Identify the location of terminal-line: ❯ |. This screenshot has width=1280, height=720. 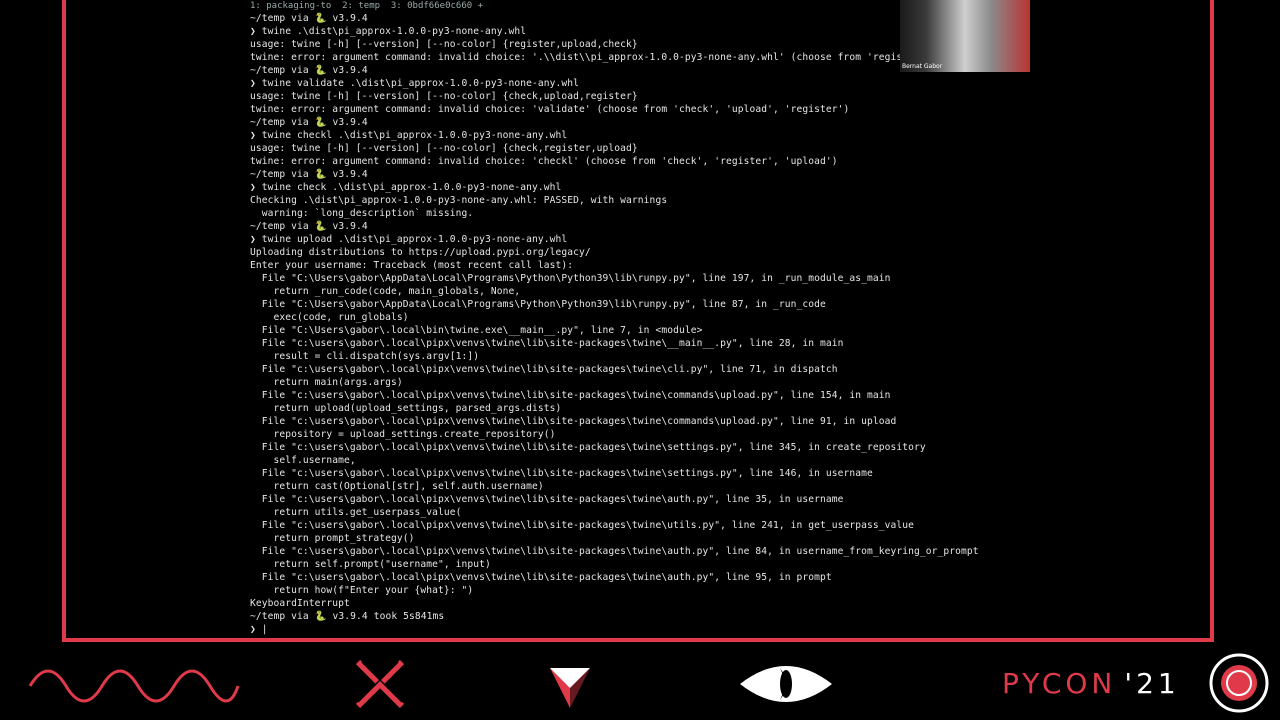
(259, 629).